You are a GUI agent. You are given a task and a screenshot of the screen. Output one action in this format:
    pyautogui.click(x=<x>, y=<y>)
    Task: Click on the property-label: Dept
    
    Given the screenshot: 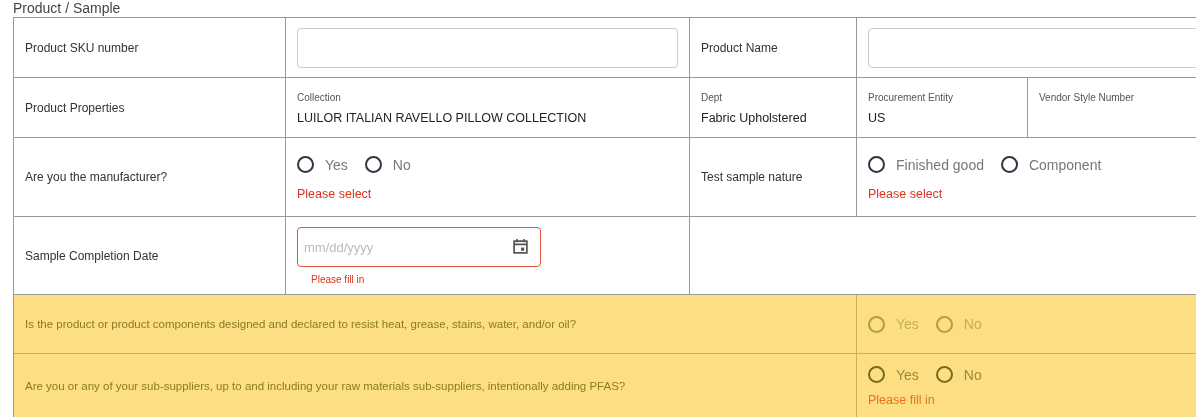 What is the action you would take?
    pyautogui.click(x=712, y=97)
    